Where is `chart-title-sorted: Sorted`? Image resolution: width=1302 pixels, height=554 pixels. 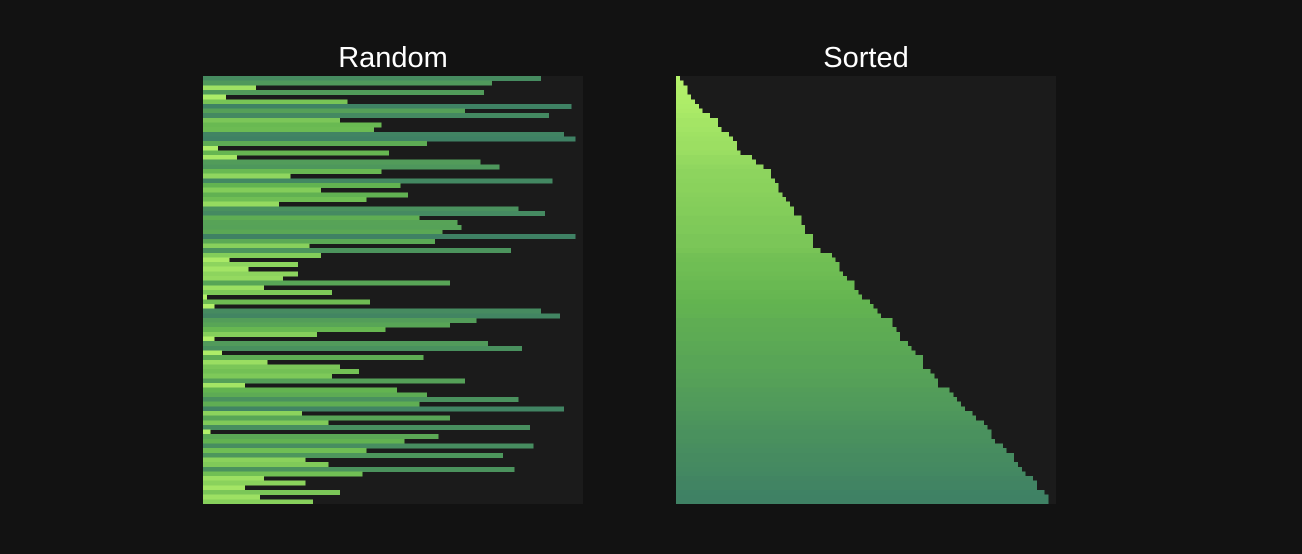
chart-title-sorted: Sorted is located at coordinates (866, 58).